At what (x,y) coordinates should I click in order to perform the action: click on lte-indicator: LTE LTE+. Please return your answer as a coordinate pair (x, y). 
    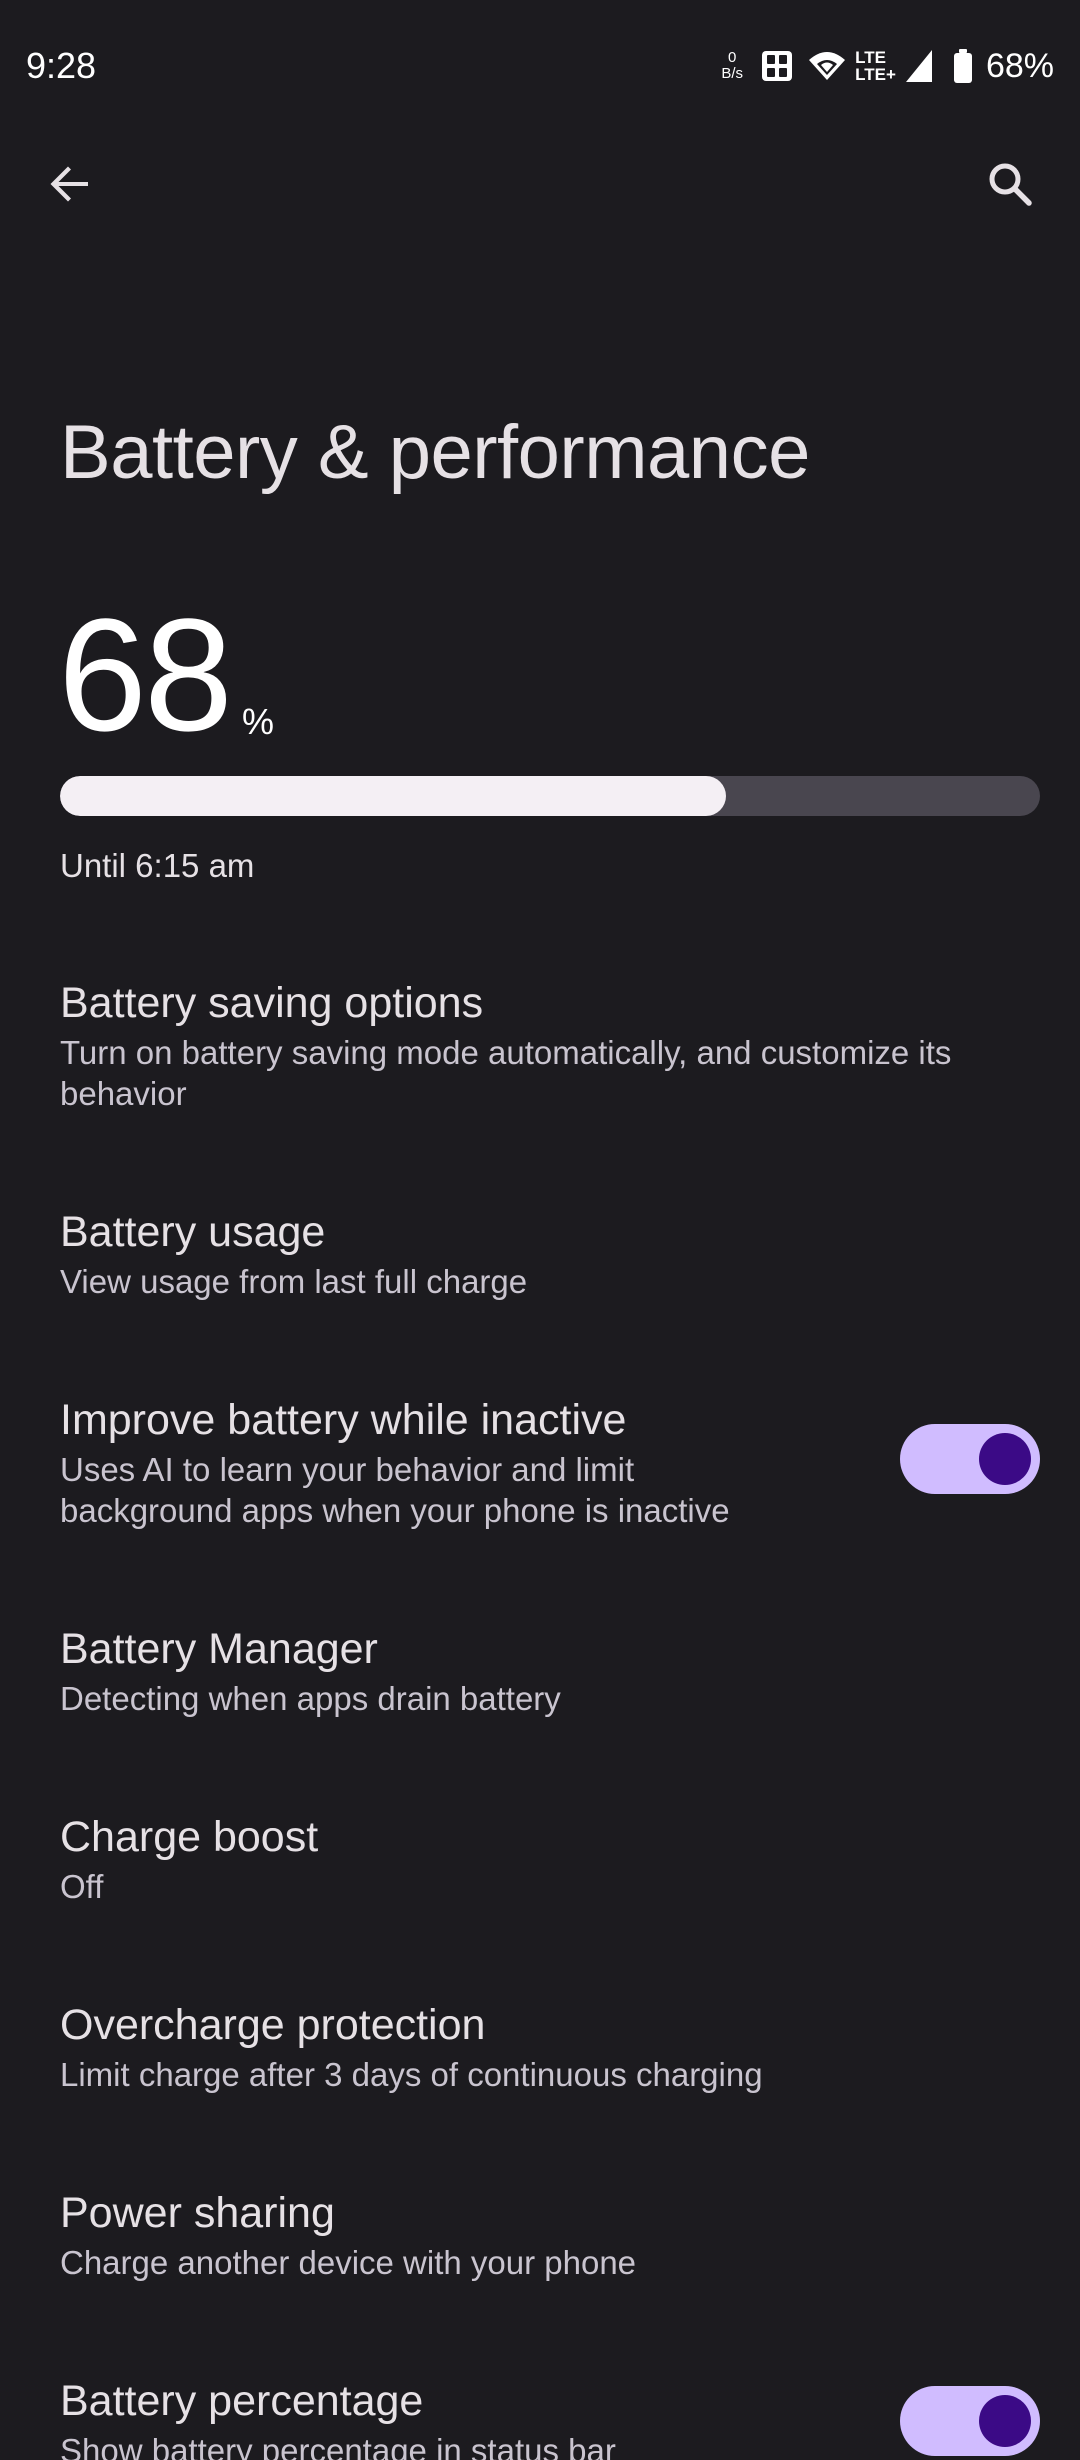
    Looking at the image, I should click on (875, 66).